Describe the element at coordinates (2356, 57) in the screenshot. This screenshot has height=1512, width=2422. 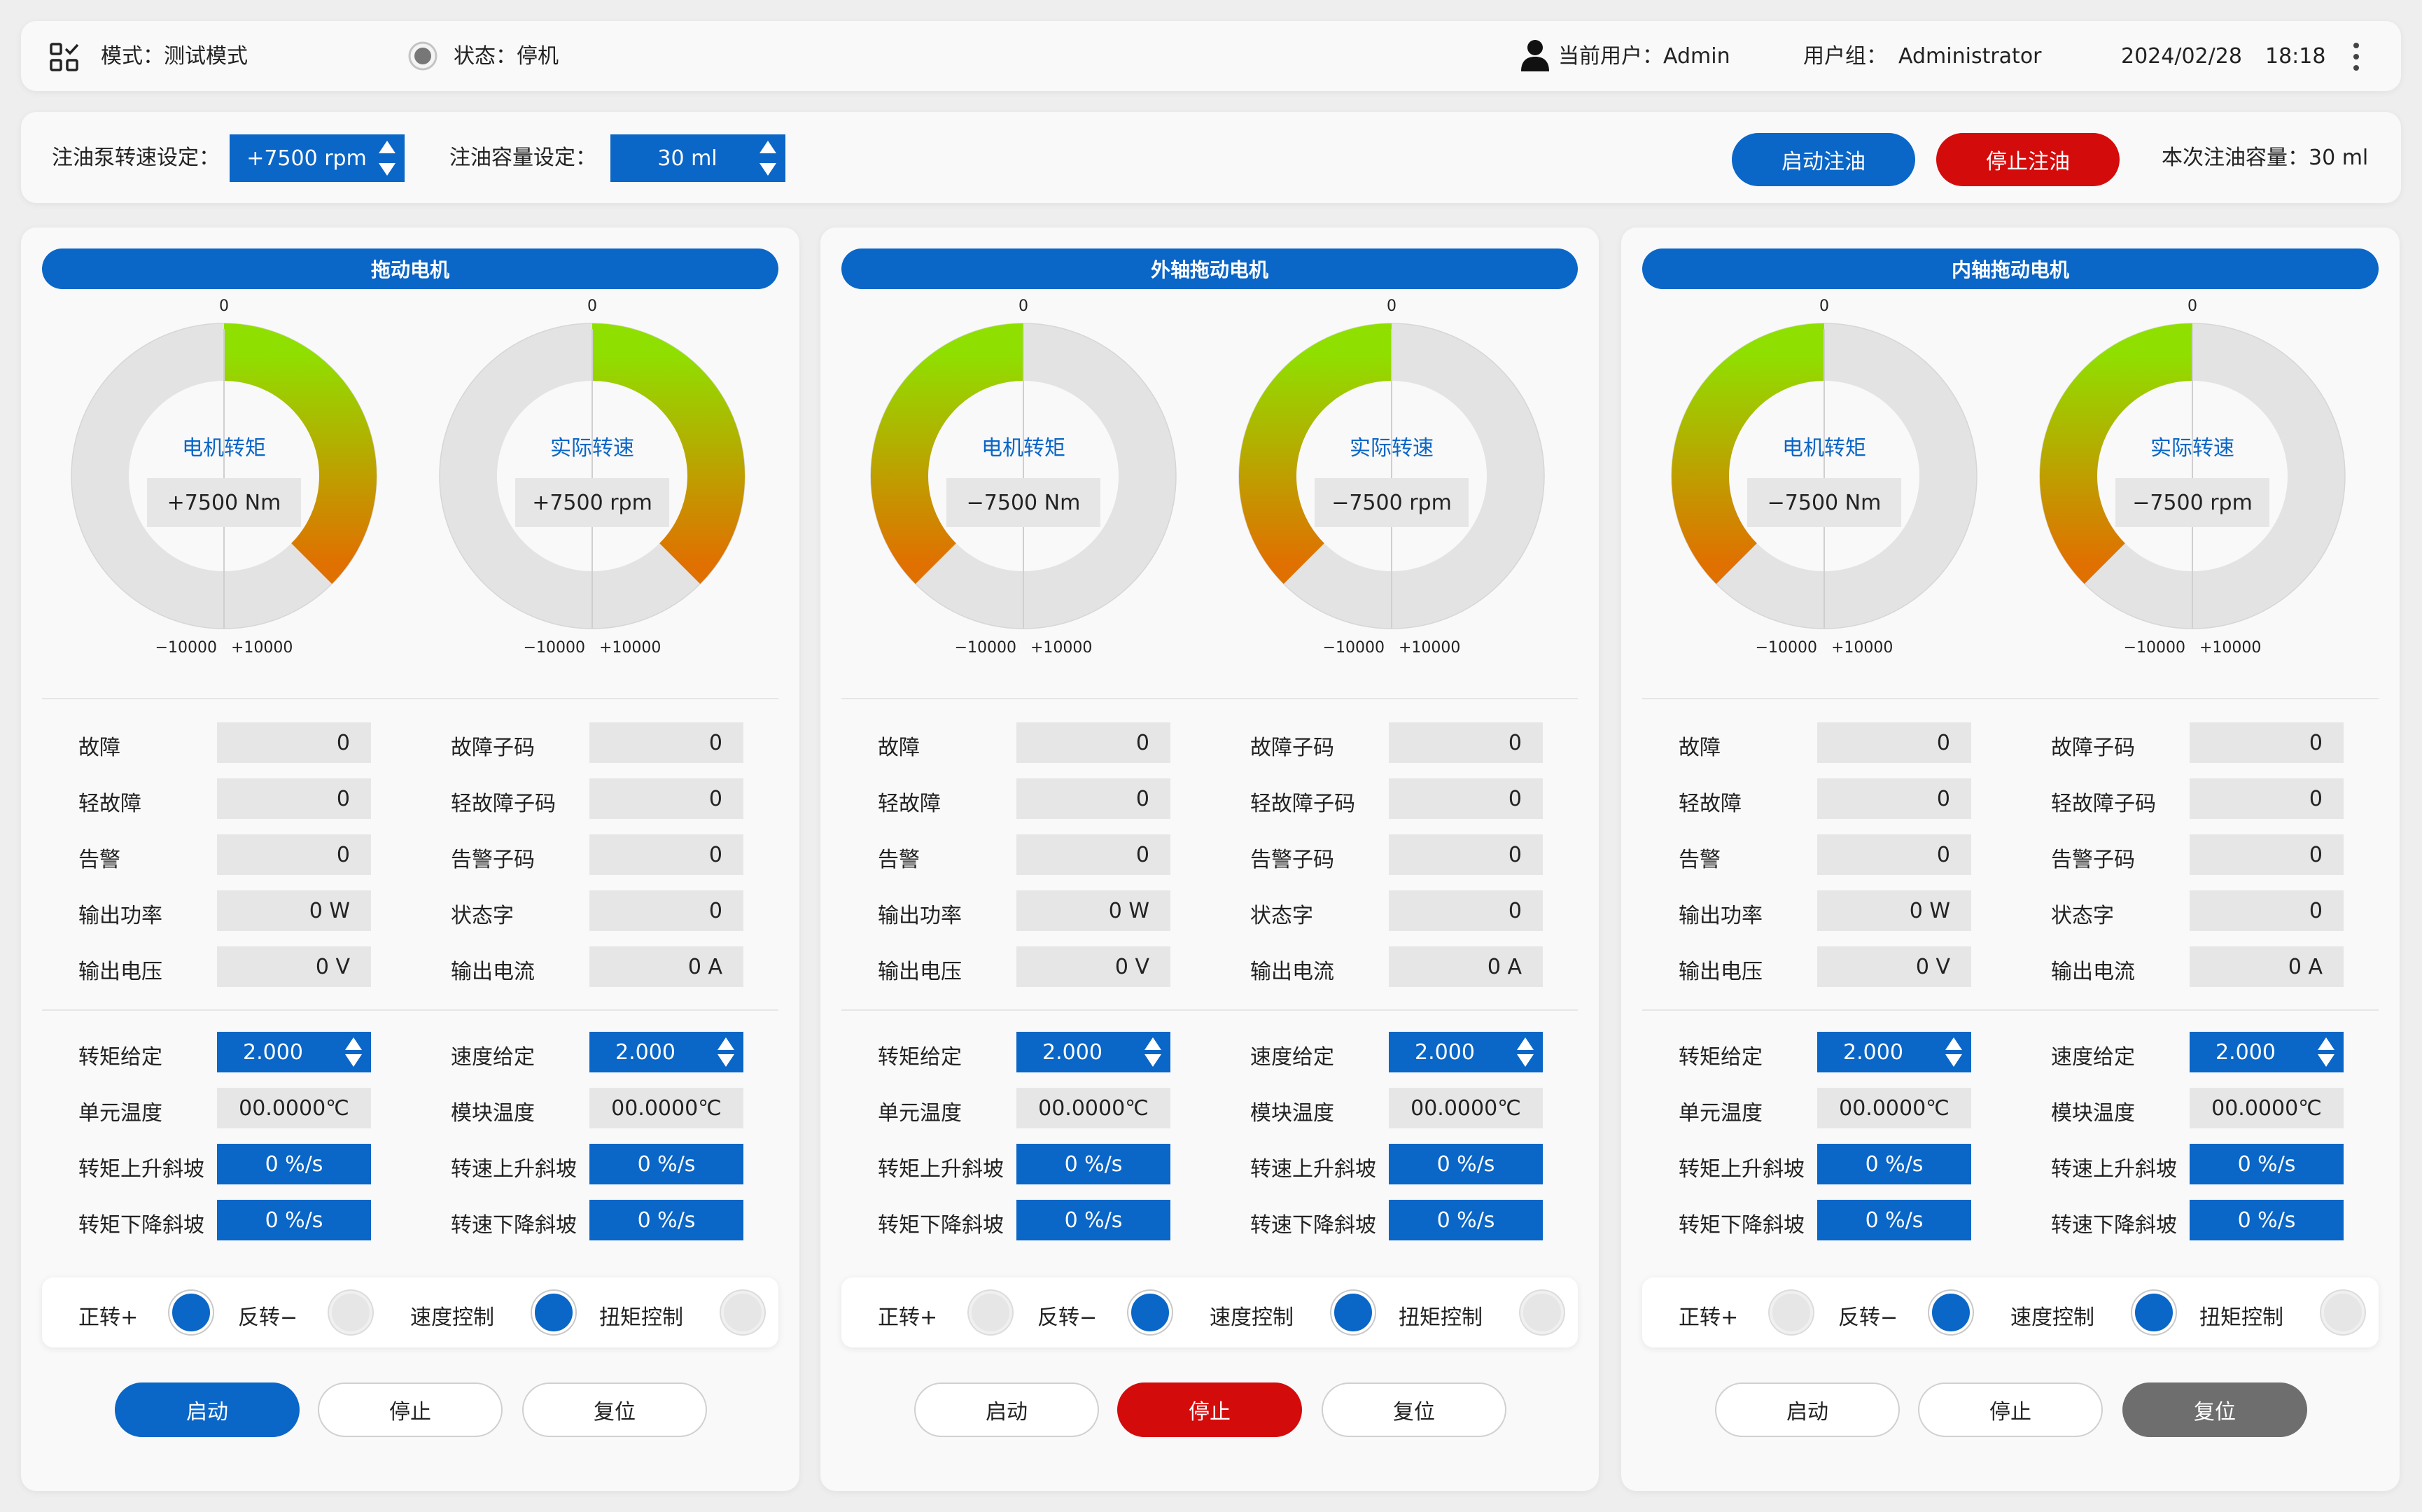
I see `kebab-menu-icon` at that location.